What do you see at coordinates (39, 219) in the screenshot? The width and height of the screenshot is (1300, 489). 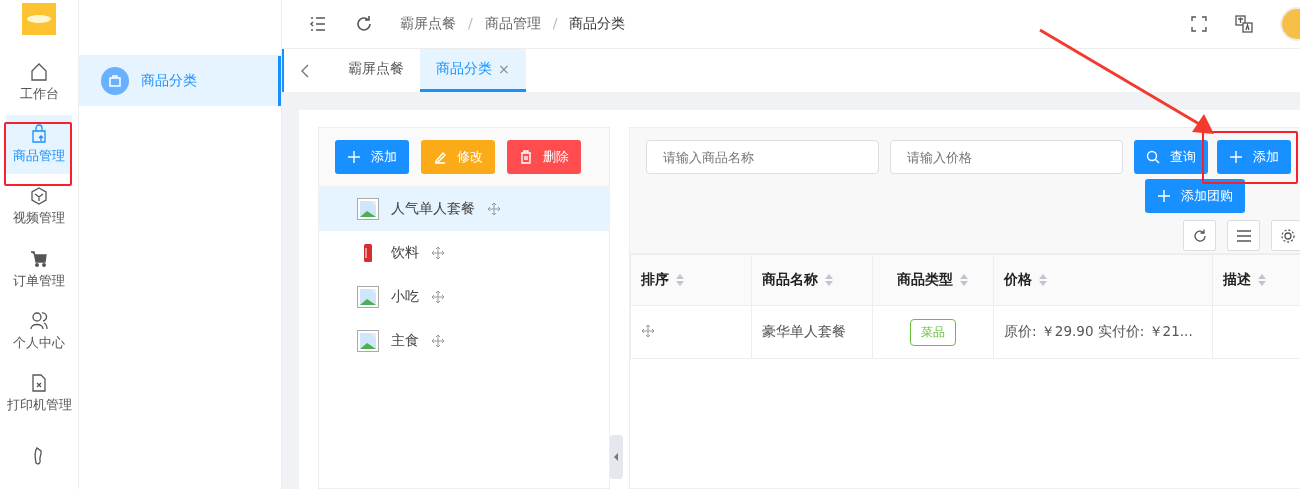 I see `nav-label: 视频管理` at bounding box center [39, 219].